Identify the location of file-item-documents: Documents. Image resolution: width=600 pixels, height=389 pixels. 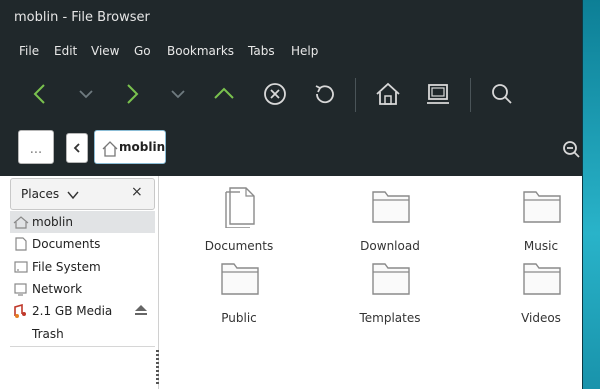
(239, 218).